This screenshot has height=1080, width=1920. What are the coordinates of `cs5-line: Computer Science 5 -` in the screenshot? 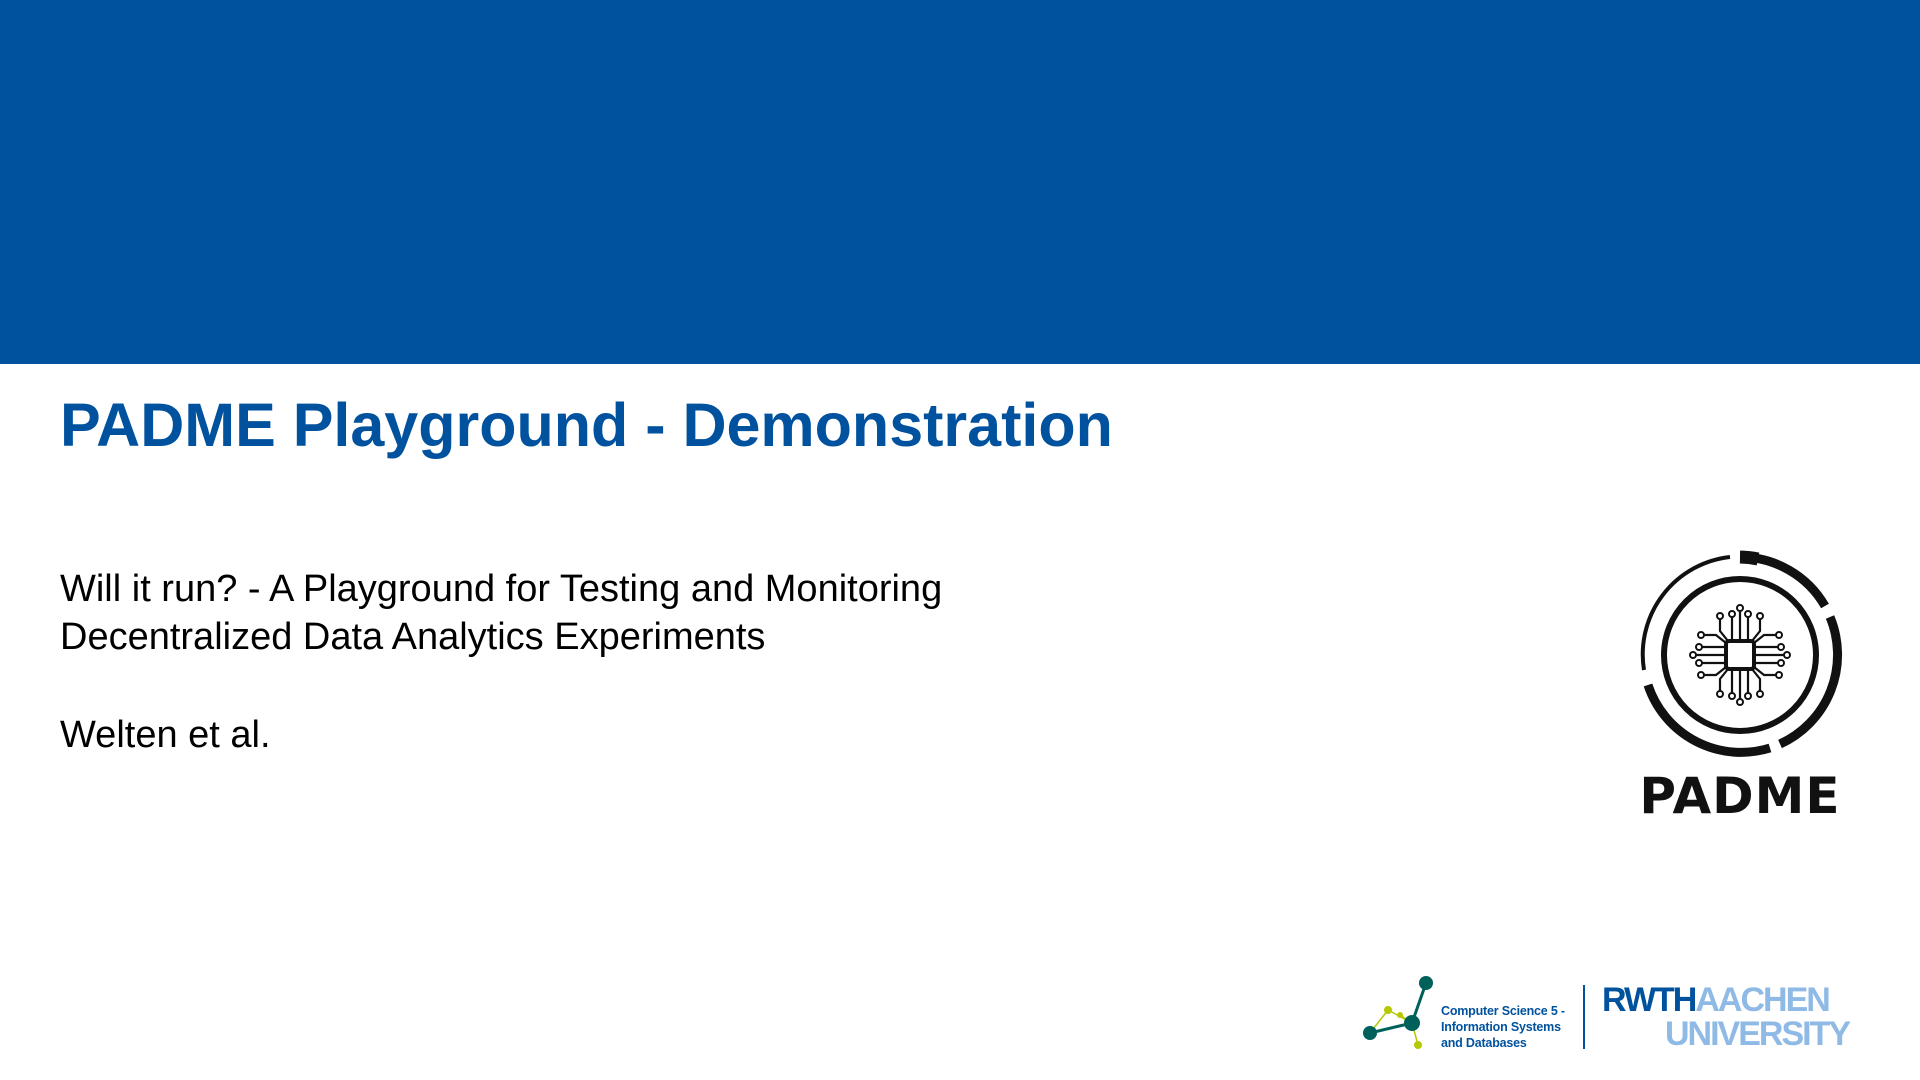 It's located at (1503, 1011).